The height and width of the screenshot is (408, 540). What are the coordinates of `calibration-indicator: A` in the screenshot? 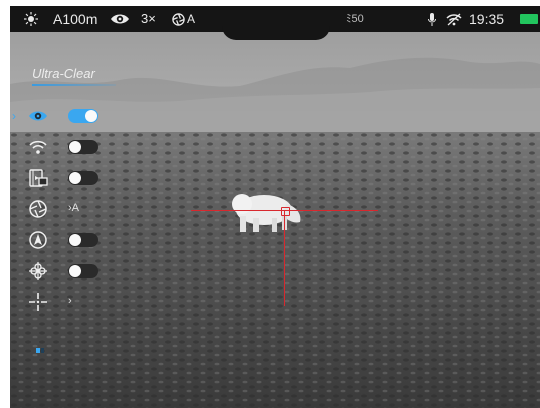 It's located at (183, 19).